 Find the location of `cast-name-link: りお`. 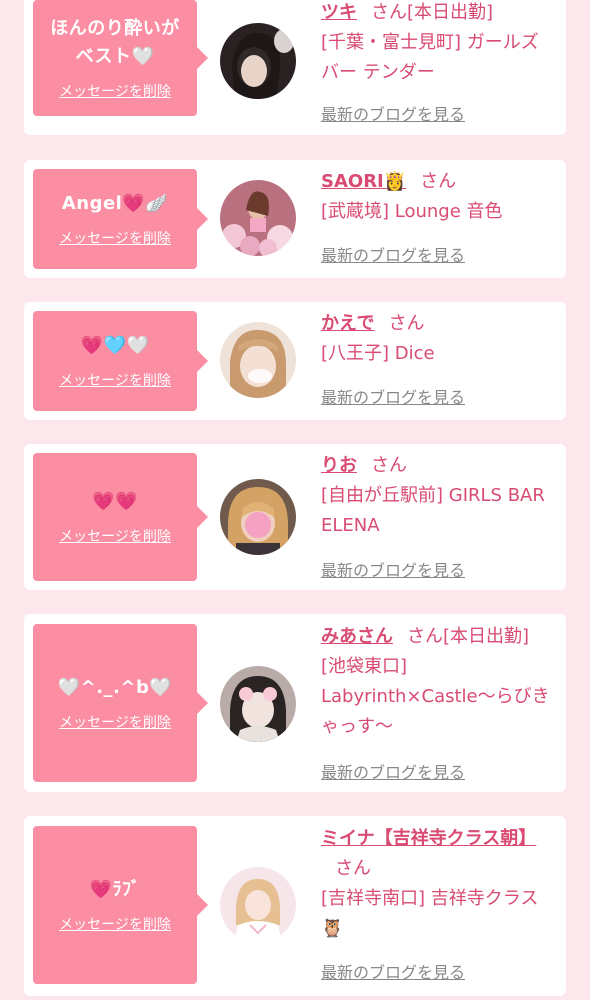

cast-name-link: りお is located at coordinates (339, 465).